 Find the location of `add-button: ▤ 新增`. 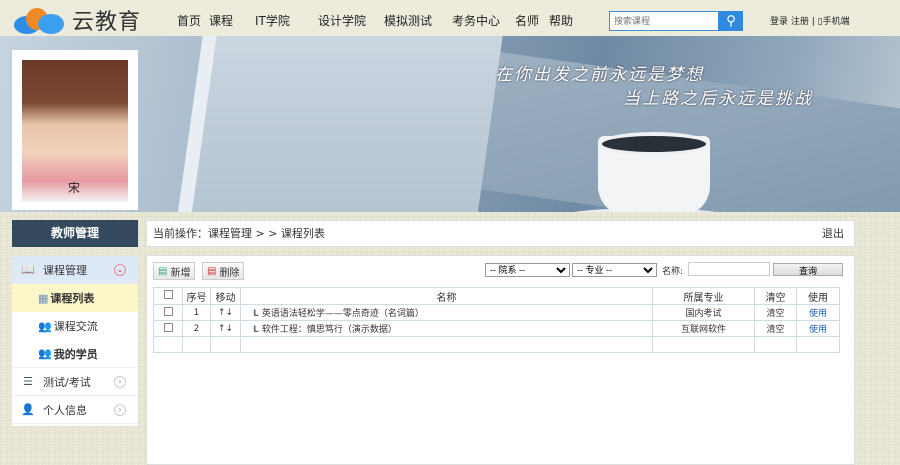

add-button: ▤ 新增 is located at coordinates (174, 271).